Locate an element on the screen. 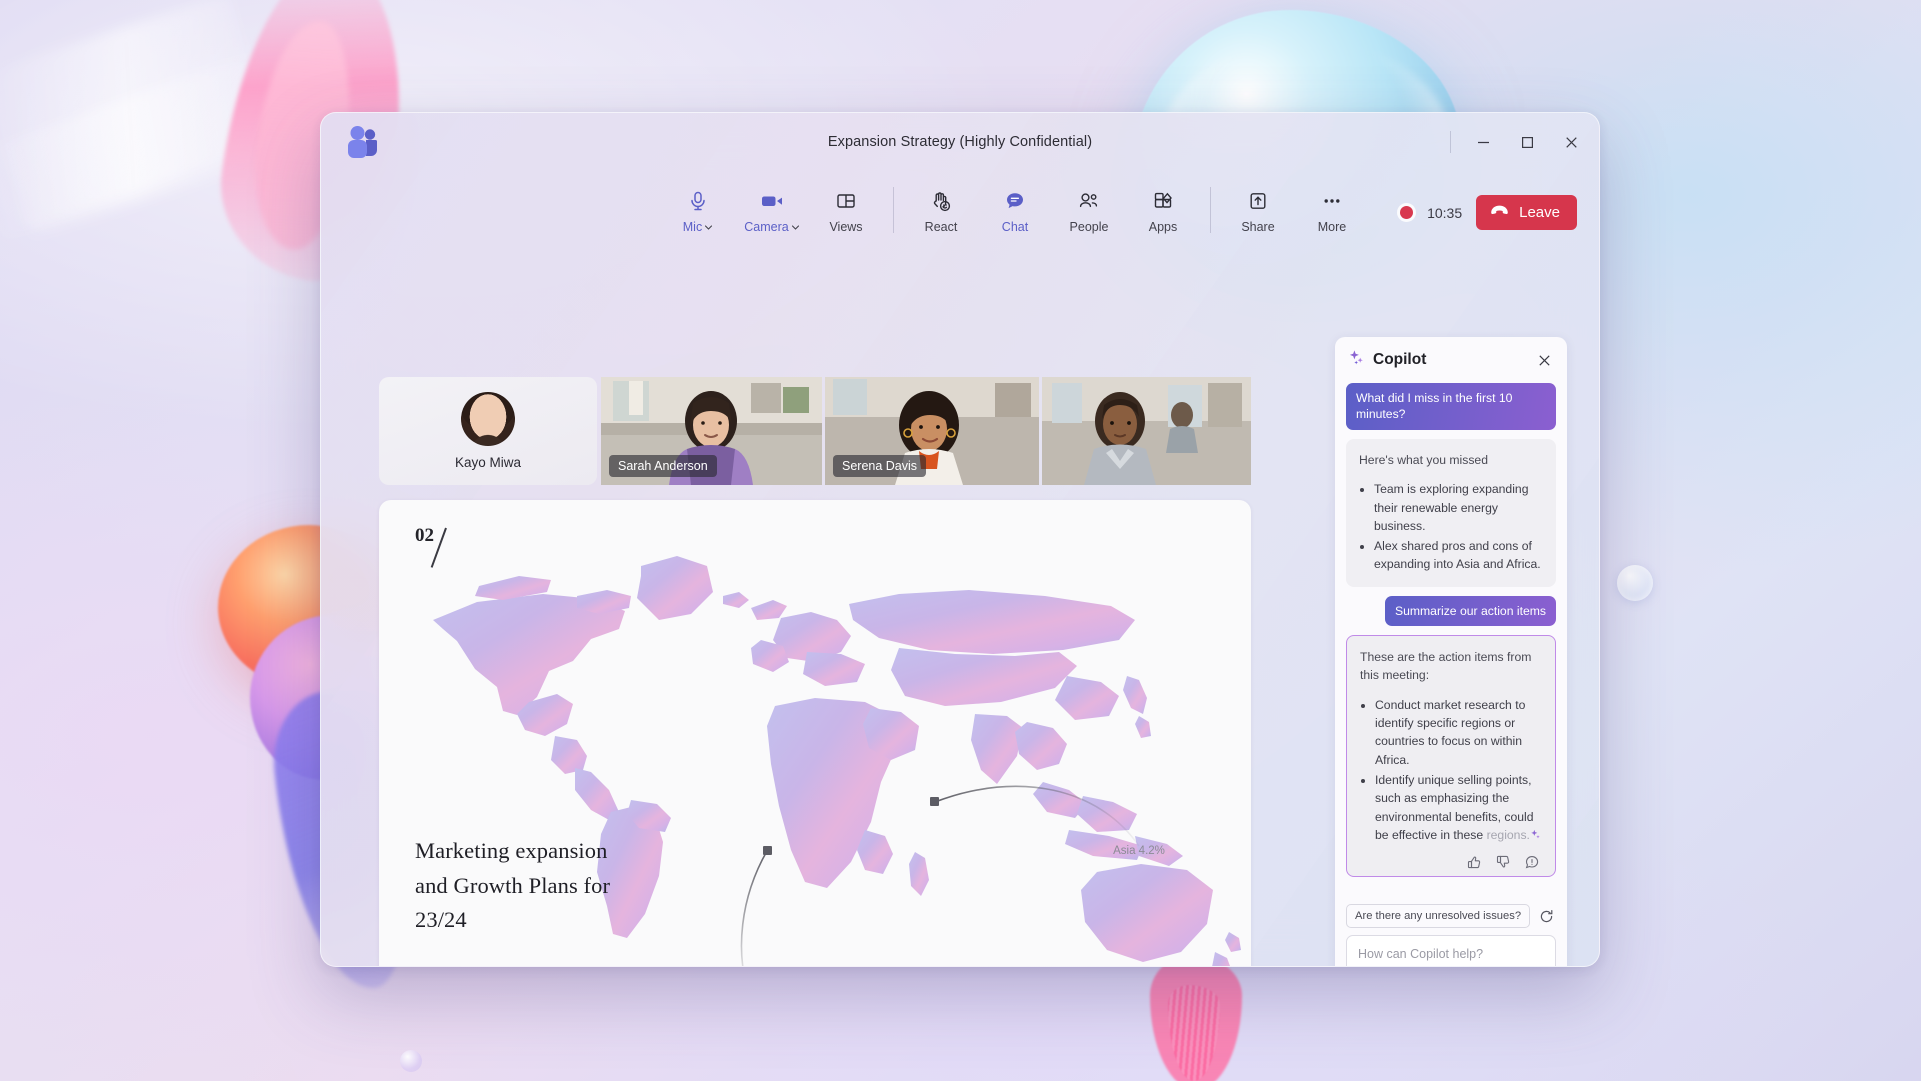 The image size is (1921, 1081). raise-hand-react-icon is located at coordinates (941, 201).